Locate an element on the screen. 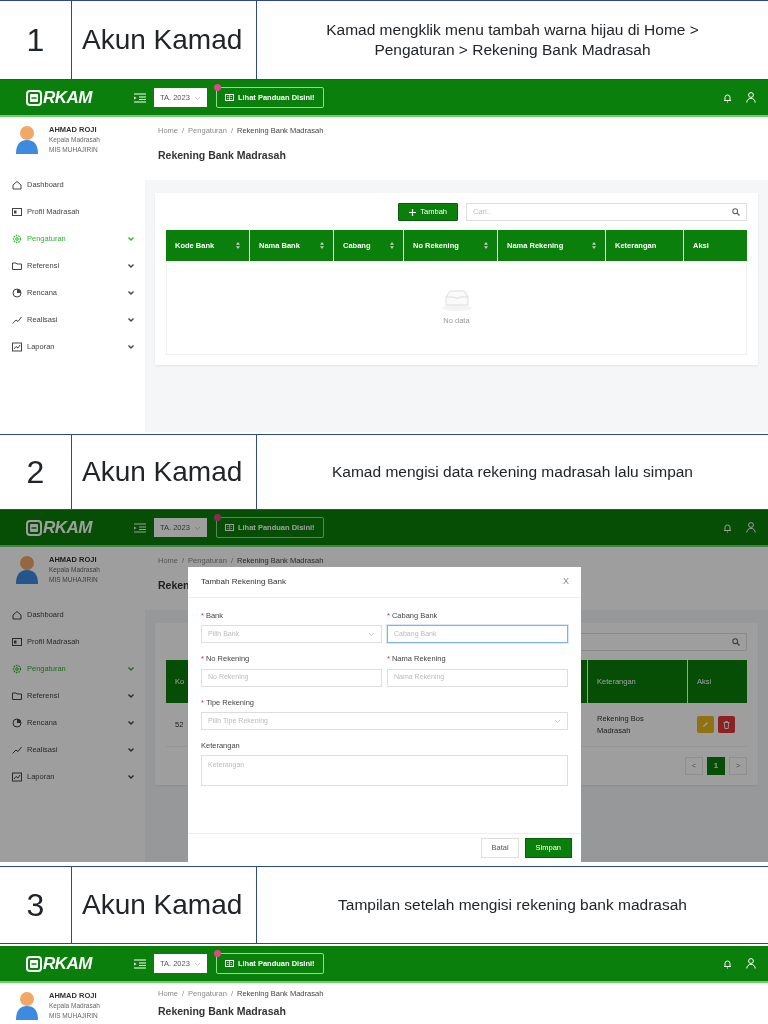 This screenshot has height=1024, width=768. trash-icon is located at coordinates (726, 724).